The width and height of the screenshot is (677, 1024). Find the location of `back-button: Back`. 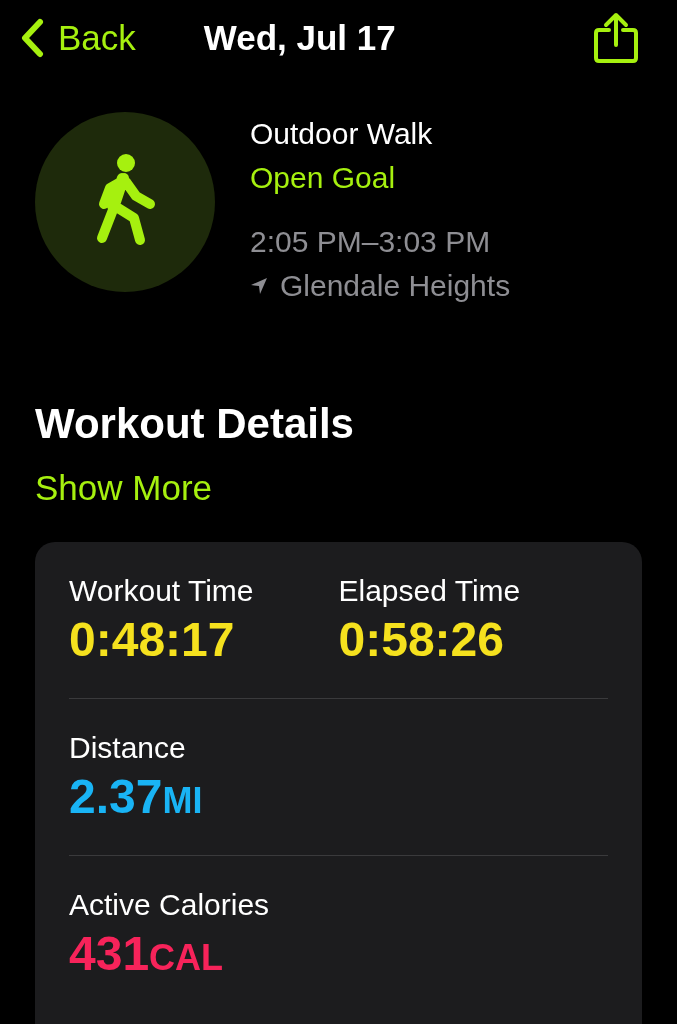

back-button: Back is located at coordinates (78, 38).